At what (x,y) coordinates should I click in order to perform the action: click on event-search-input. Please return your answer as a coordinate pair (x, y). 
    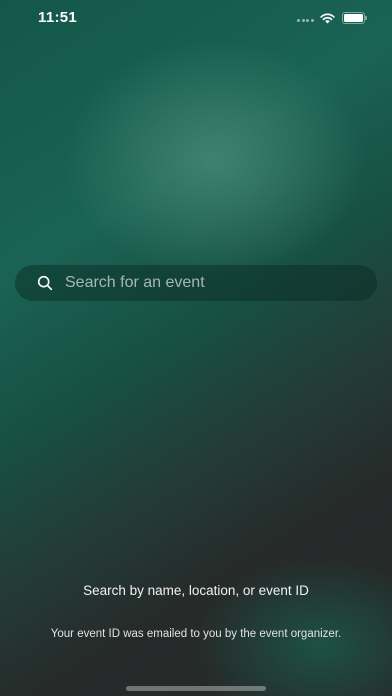
    Looking at the image, I should click on (215, 283).